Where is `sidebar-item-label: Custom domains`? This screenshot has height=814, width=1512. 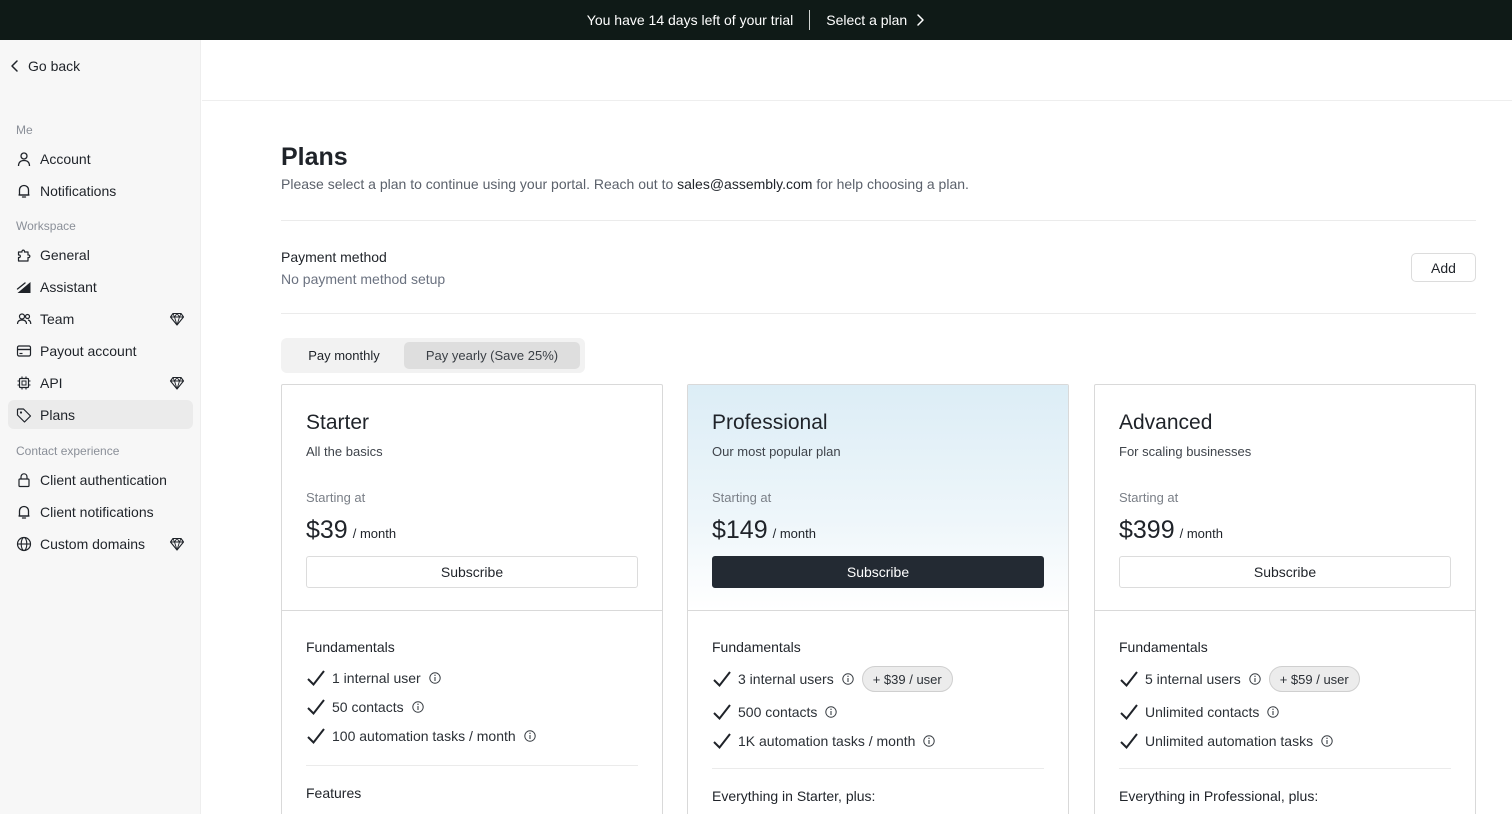 sidebar-item-label: Custom domains is located at coordinates (93, 543).